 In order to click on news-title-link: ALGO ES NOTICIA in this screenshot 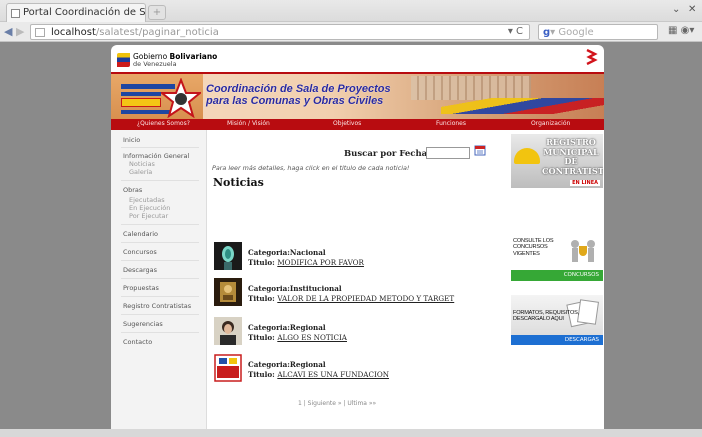, I will do `click(312, 337)`.